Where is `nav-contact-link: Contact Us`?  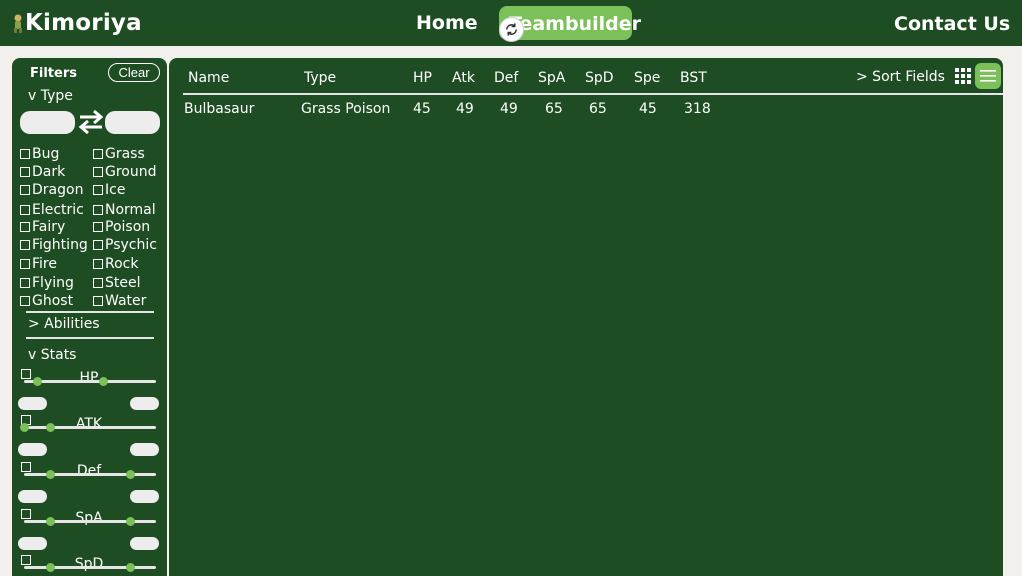 nav-contact-link: Contact Us is located at coordinates (952, 24).